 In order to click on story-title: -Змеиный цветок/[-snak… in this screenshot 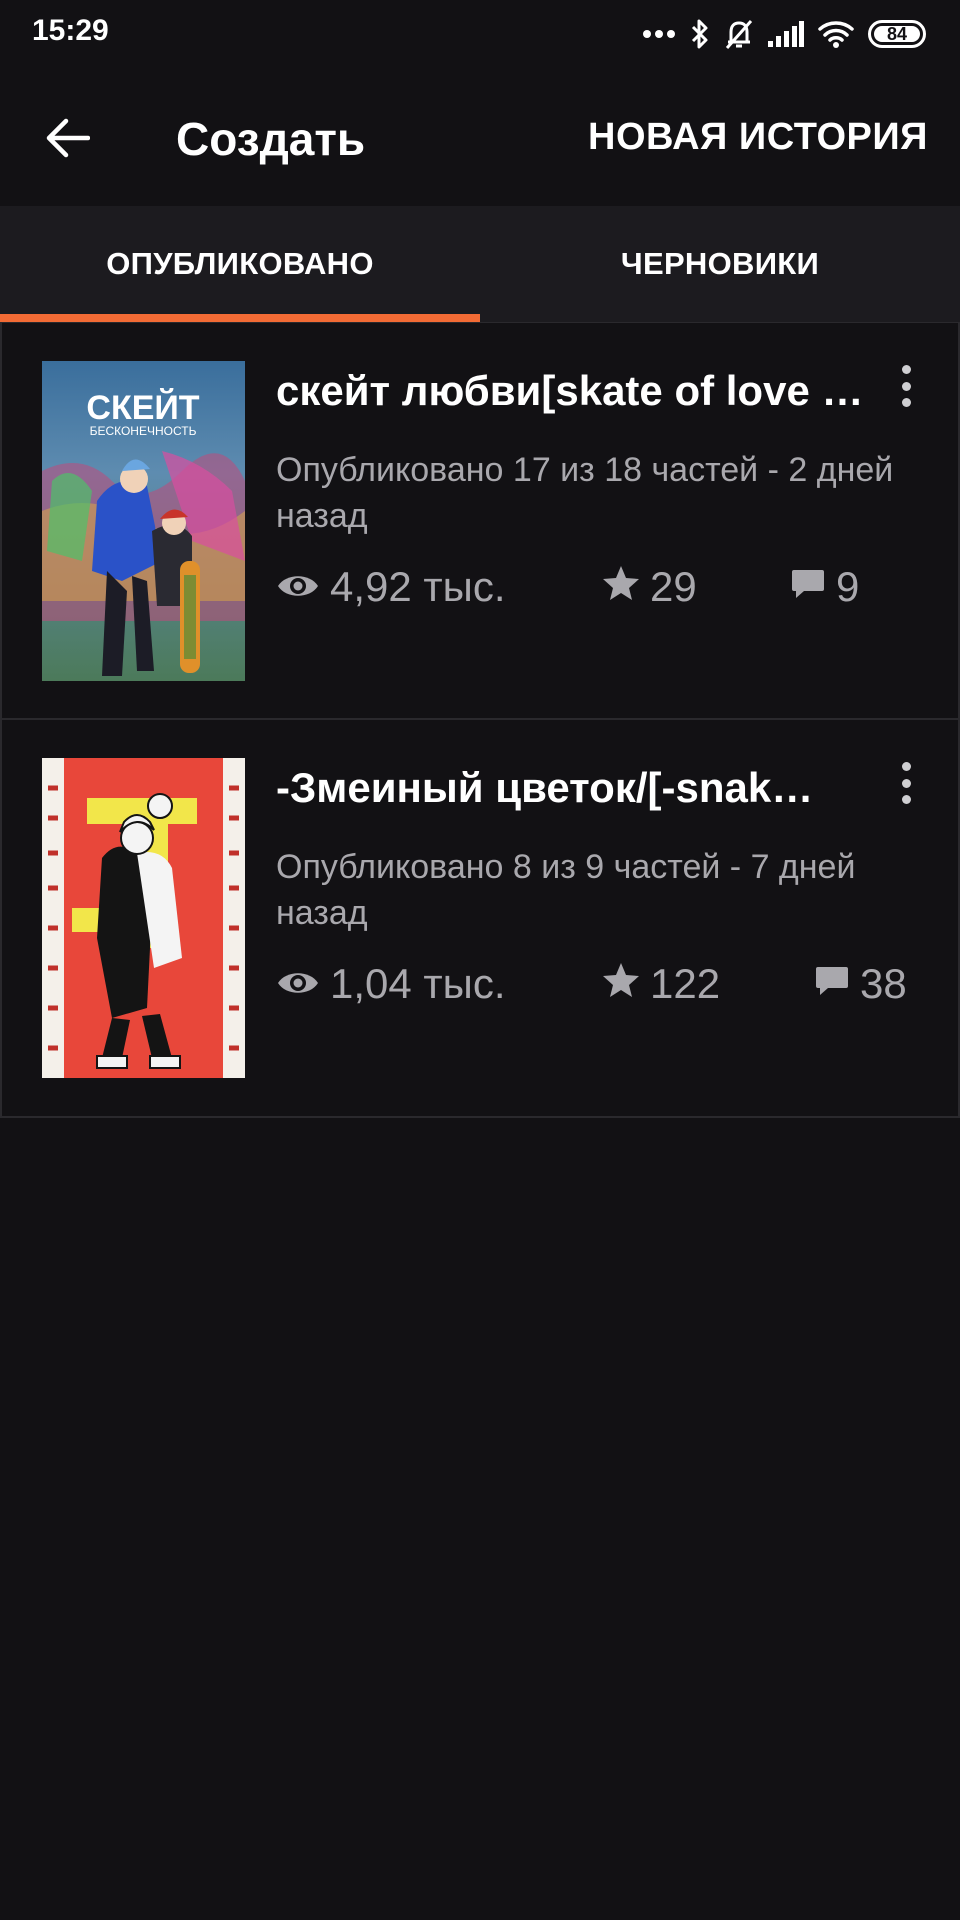, I will do `click(571, 788)`.